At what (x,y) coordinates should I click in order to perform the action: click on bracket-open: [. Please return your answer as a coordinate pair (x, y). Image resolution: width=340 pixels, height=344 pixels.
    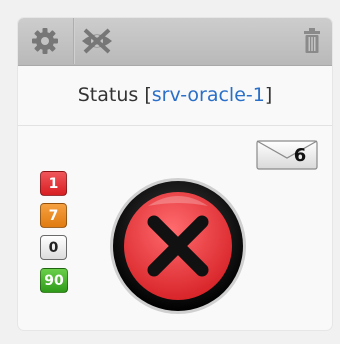
    Looking at the image, I should click on (148, 95).